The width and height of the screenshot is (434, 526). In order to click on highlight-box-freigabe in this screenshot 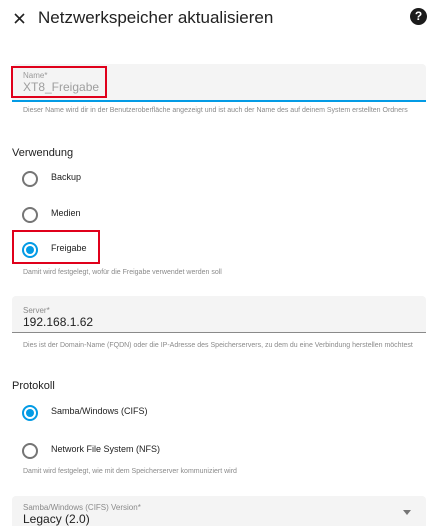, I will do `click(56, 247)`.